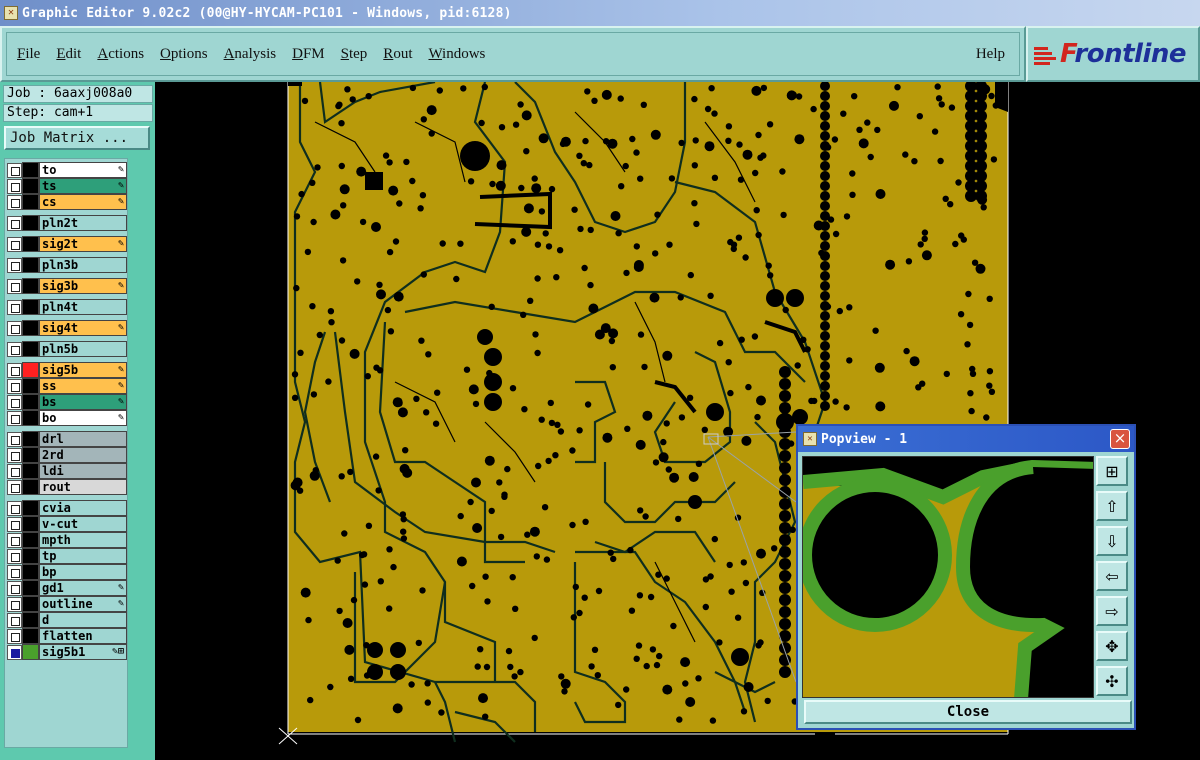 The width and height of the screenshot is (1200, 760). I want to click on layer-row-v-cut: v-cut, so click(67, 524).